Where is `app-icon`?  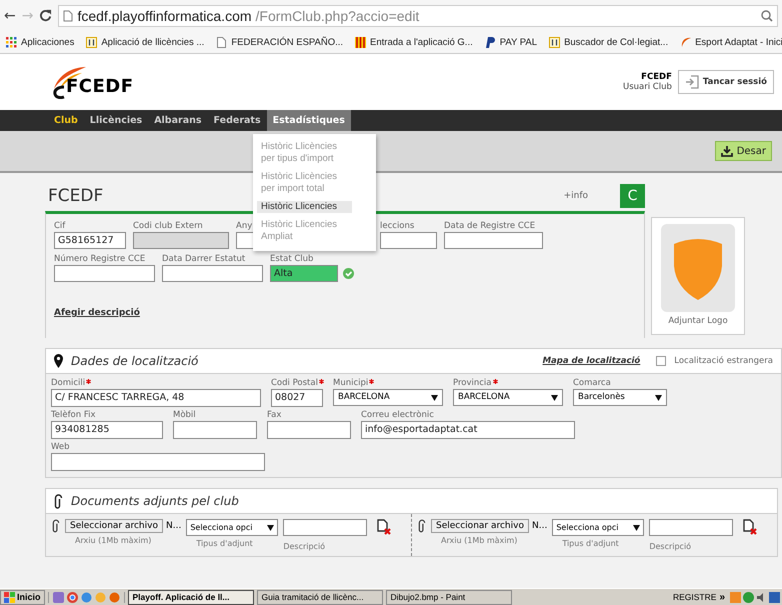 app-icon is located at coordinates (58, 597).